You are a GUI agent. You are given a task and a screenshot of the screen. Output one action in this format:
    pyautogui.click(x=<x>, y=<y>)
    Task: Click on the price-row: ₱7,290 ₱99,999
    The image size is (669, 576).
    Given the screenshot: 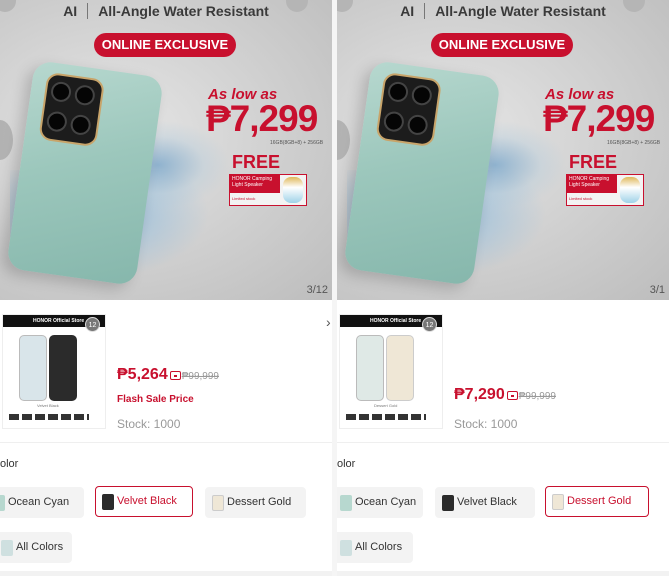 What is the action you would take?
    pyautogui.click(x=505, y=395)
    